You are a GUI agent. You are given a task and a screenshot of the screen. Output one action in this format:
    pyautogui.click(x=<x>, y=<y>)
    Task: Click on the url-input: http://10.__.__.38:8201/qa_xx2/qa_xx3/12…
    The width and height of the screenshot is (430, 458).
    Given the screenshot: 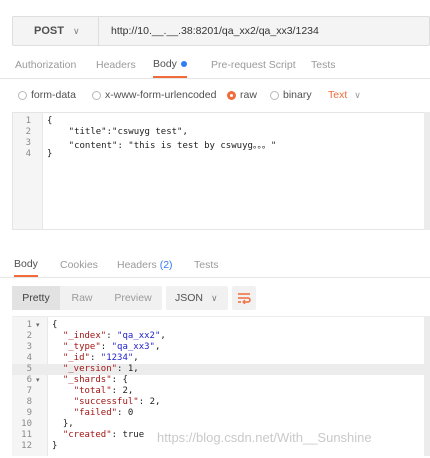 What is the action you would take?
    pyautogui.click(x=264, y=31)
    